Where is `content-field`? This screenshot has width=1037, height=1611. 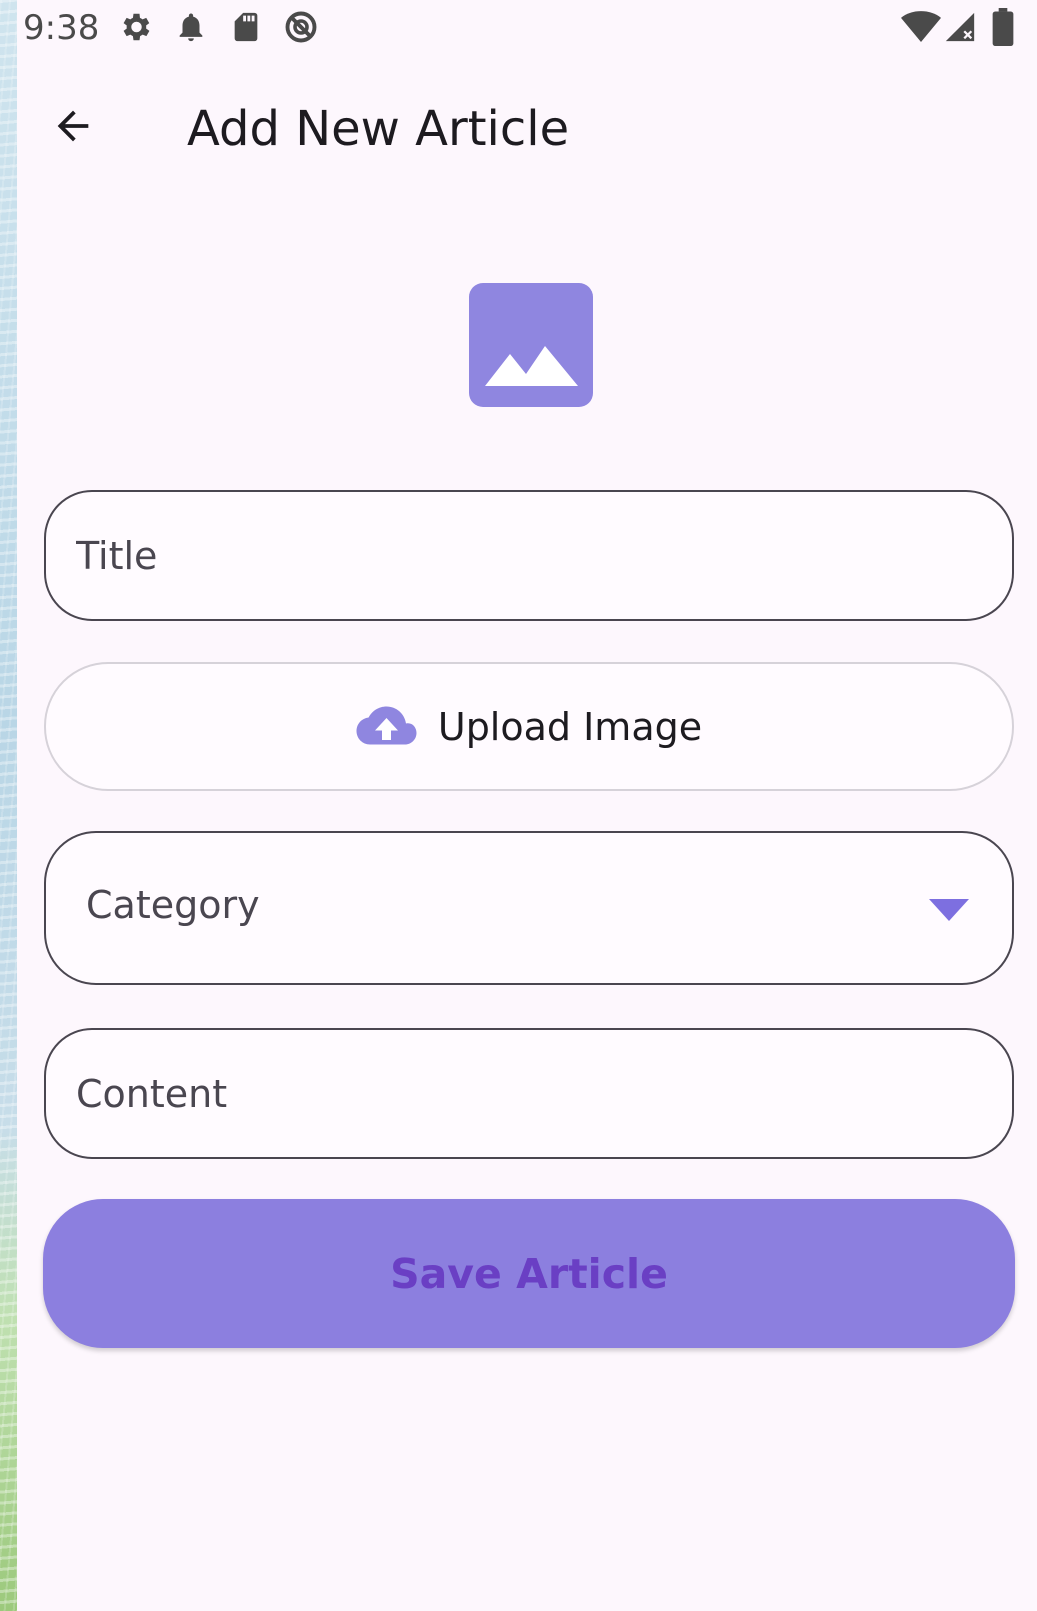 content-field is located at coordinates (529, 1093).